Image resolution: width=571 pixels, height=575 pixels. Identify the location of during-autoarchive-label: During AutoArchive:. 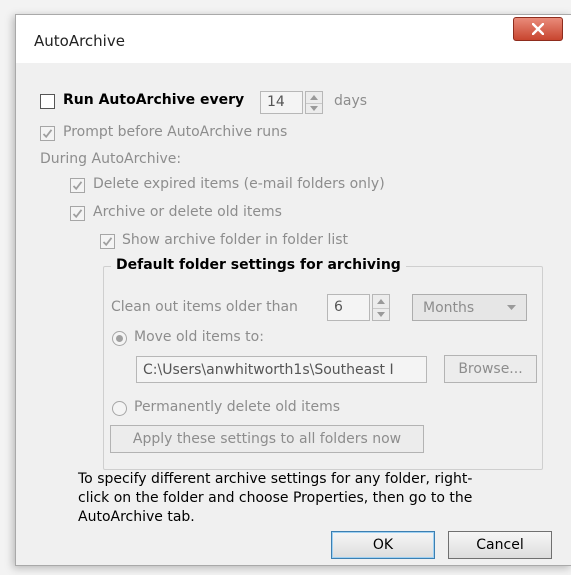
(111, 159).